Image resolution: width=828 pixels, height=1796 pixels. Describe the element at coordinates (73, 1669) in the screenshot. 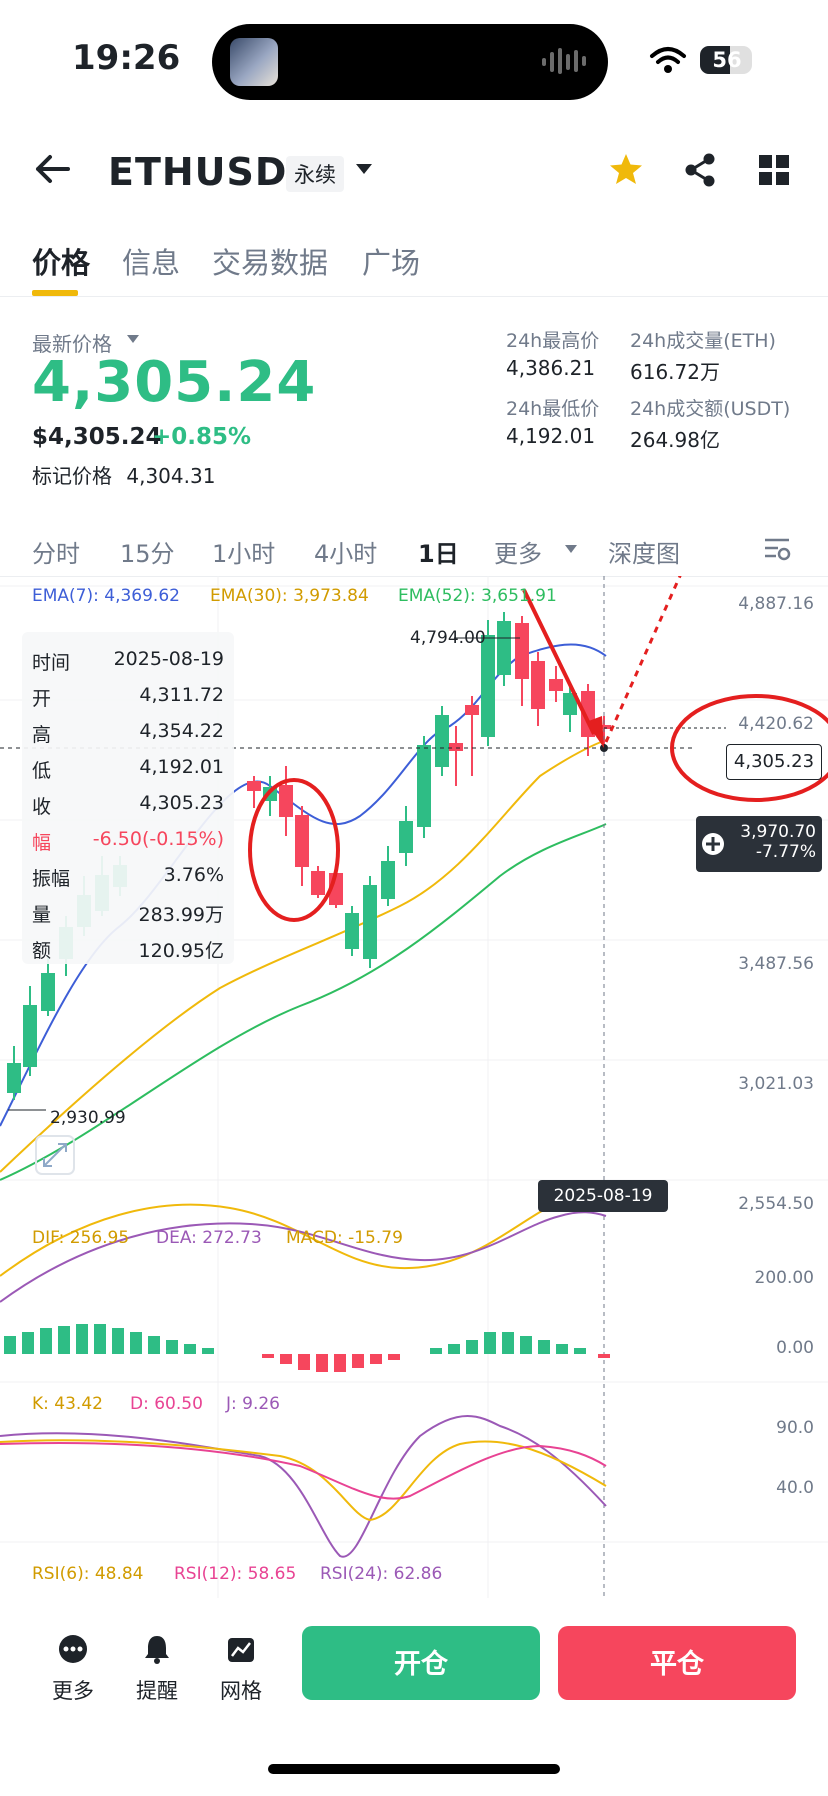

I see `more-button: 更多` at that location.